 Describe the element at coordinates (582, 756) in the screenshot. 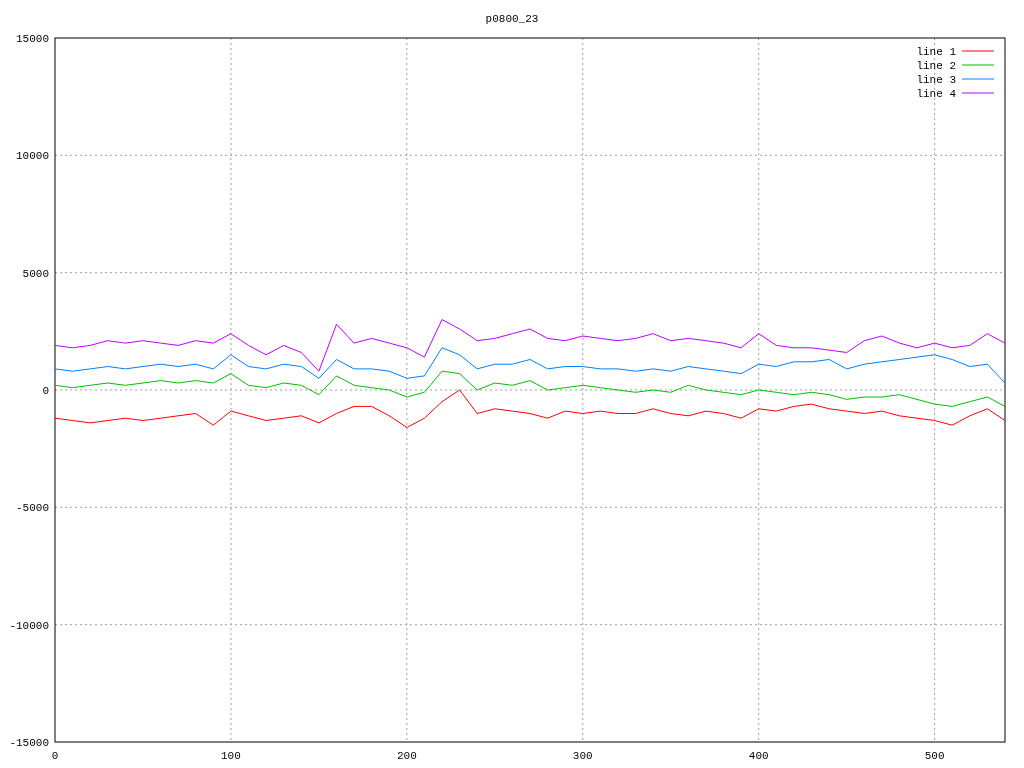

I see `x-tick-label: 300` at that location.